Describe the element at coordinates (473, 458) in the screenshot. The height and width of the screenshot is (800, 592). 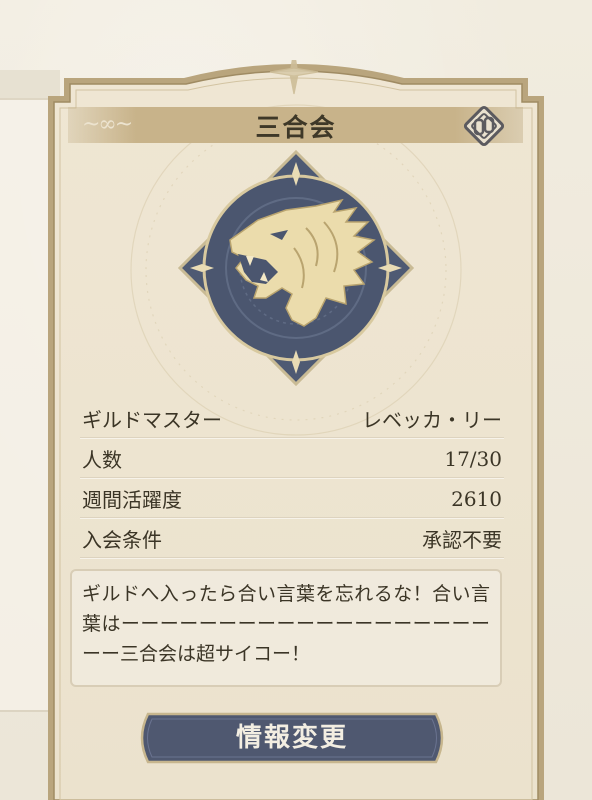
I see `info-value: 17/30` at that location.